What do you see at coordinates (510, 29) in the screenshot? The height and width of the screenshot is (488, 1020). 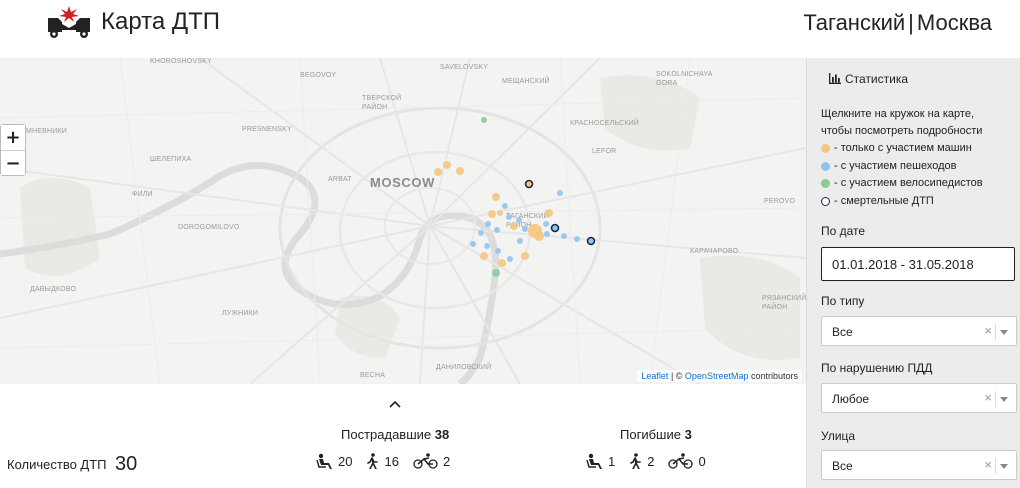 I see `app-header: Карта ДТП Таганский | Москва` at bounding box center [510, 29].